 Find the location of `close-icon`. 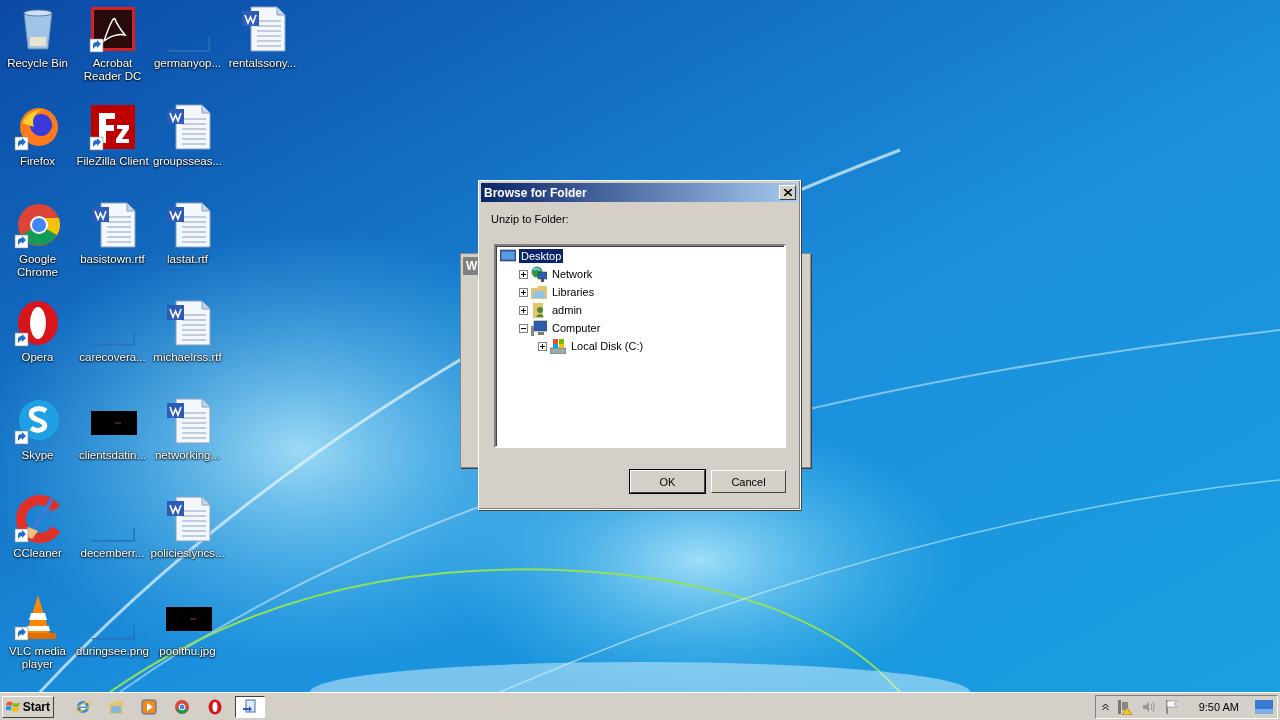

close-icon is located at coordinates (787, 192).